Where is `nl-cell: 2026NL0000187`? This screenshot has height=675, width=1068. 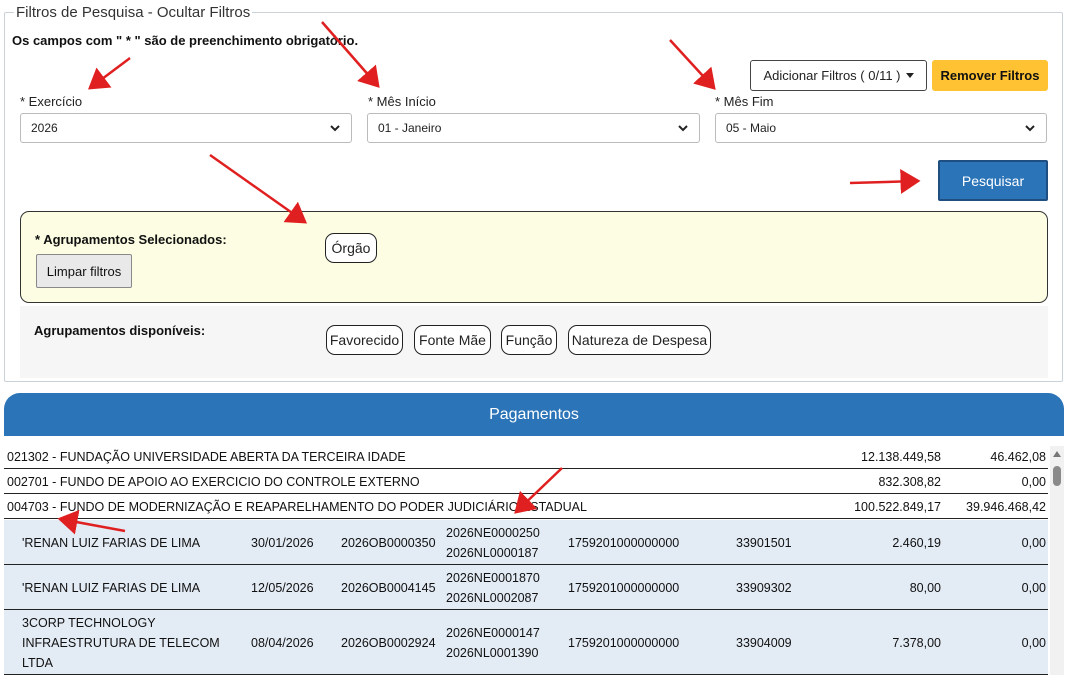
nl-cell: 2026NL0000187 is located at coordinates (492, 553).